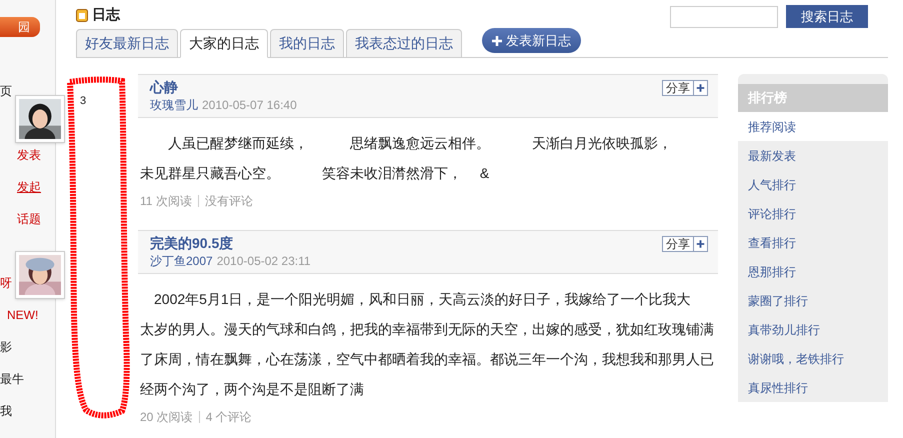 The image size is (903, 438). Describe the element at coordinates (724, 17) in the screenshot. I see `search-field` at that location.